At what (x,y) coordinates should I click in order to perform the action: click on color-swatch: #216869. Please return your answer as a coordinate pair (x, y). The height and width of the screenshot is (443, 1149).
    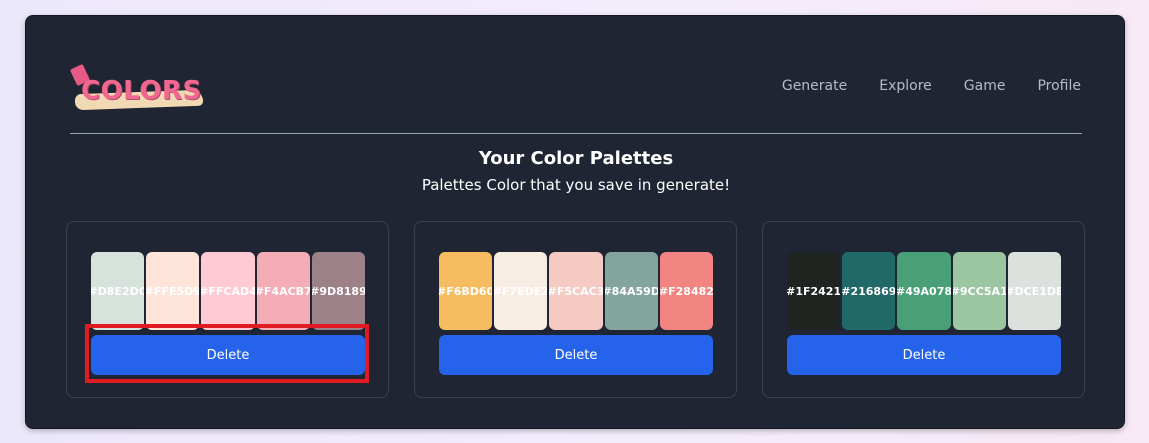
    Looking at the image, I should click on (869, 291).